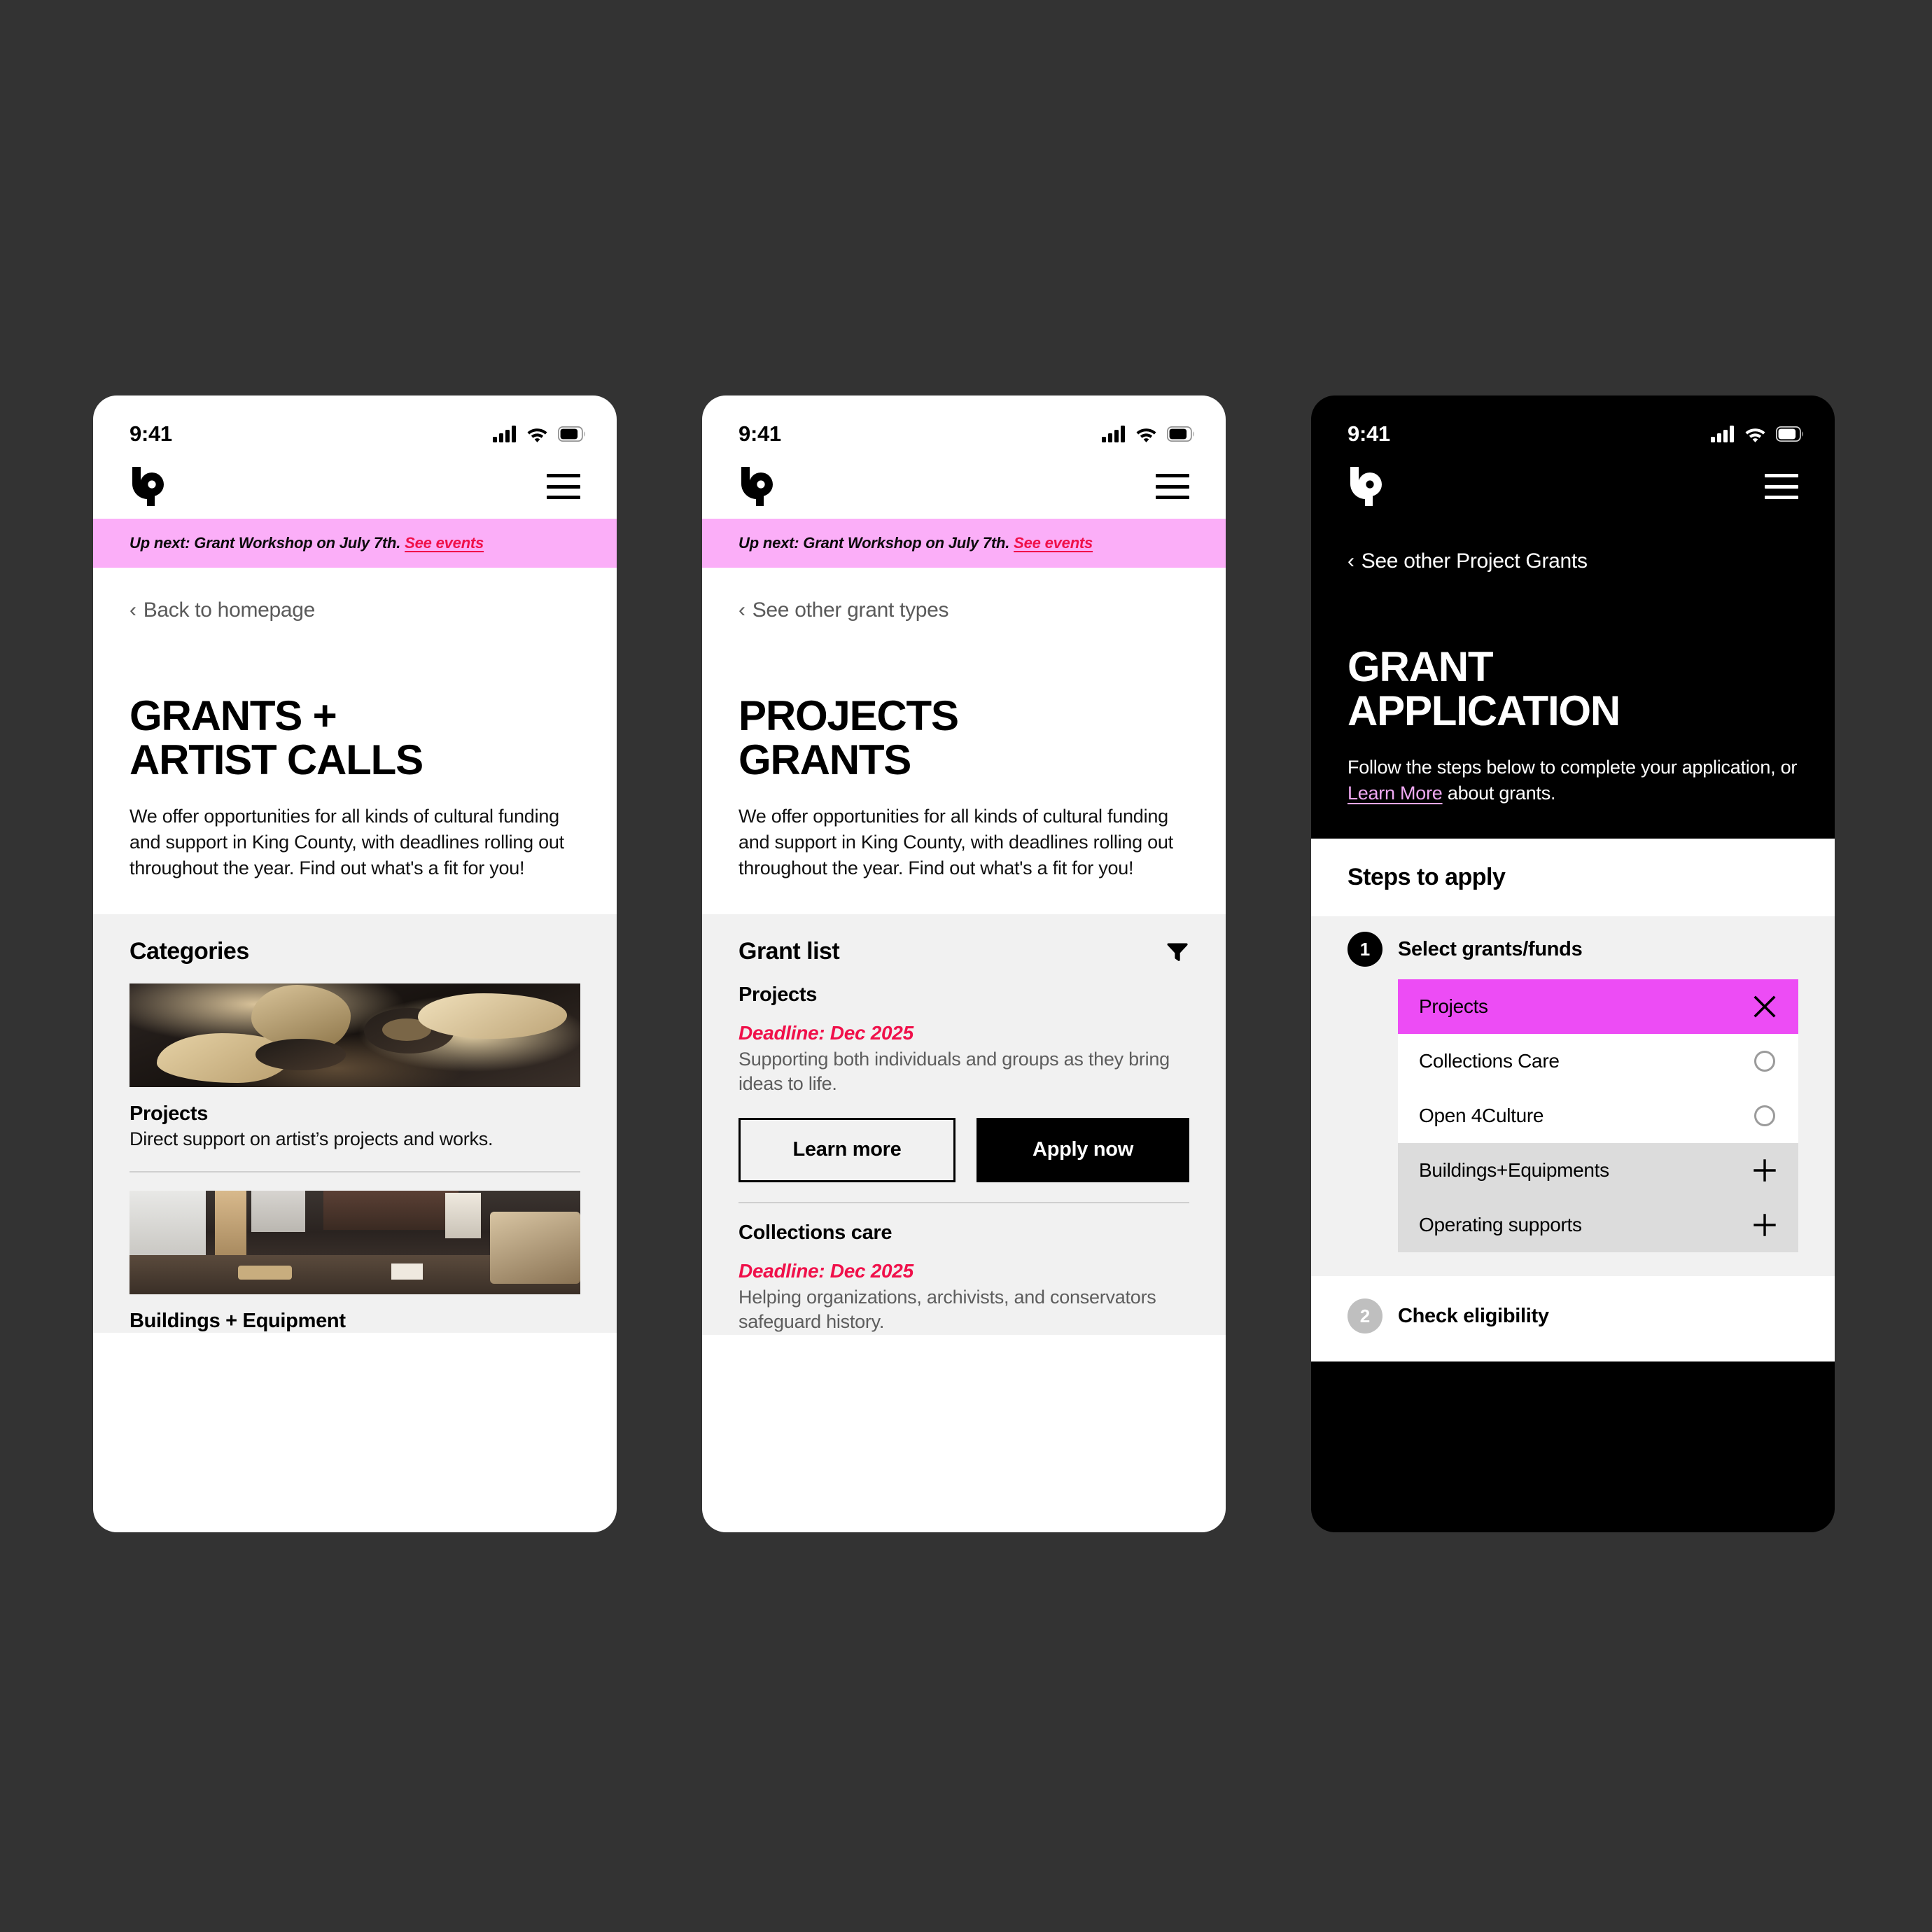 Image resolution: width=1932 pixels, height=1932 pixels. What do you see at coordinates (1176, 951) in the screenshot?
I see `filter-funnel-icon` at bounding box center [1176, 951].